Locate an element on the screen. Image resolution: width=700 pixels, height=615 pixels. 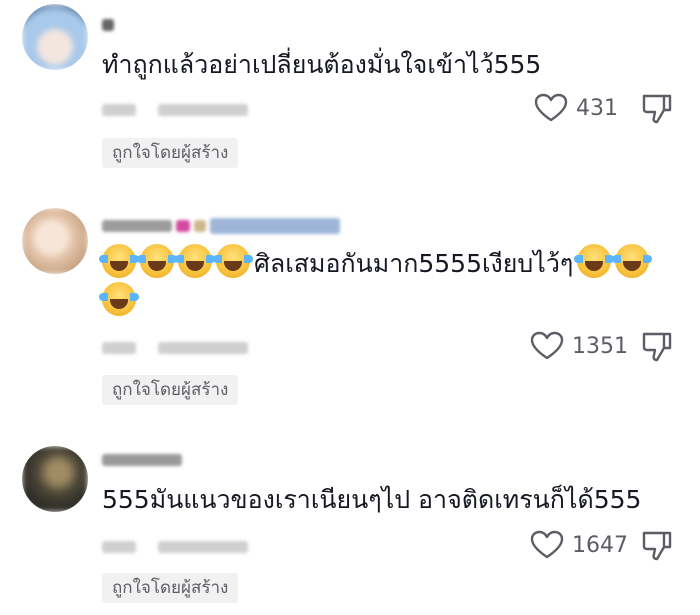
like-button: 1351 is located at coordinates (579, 346).